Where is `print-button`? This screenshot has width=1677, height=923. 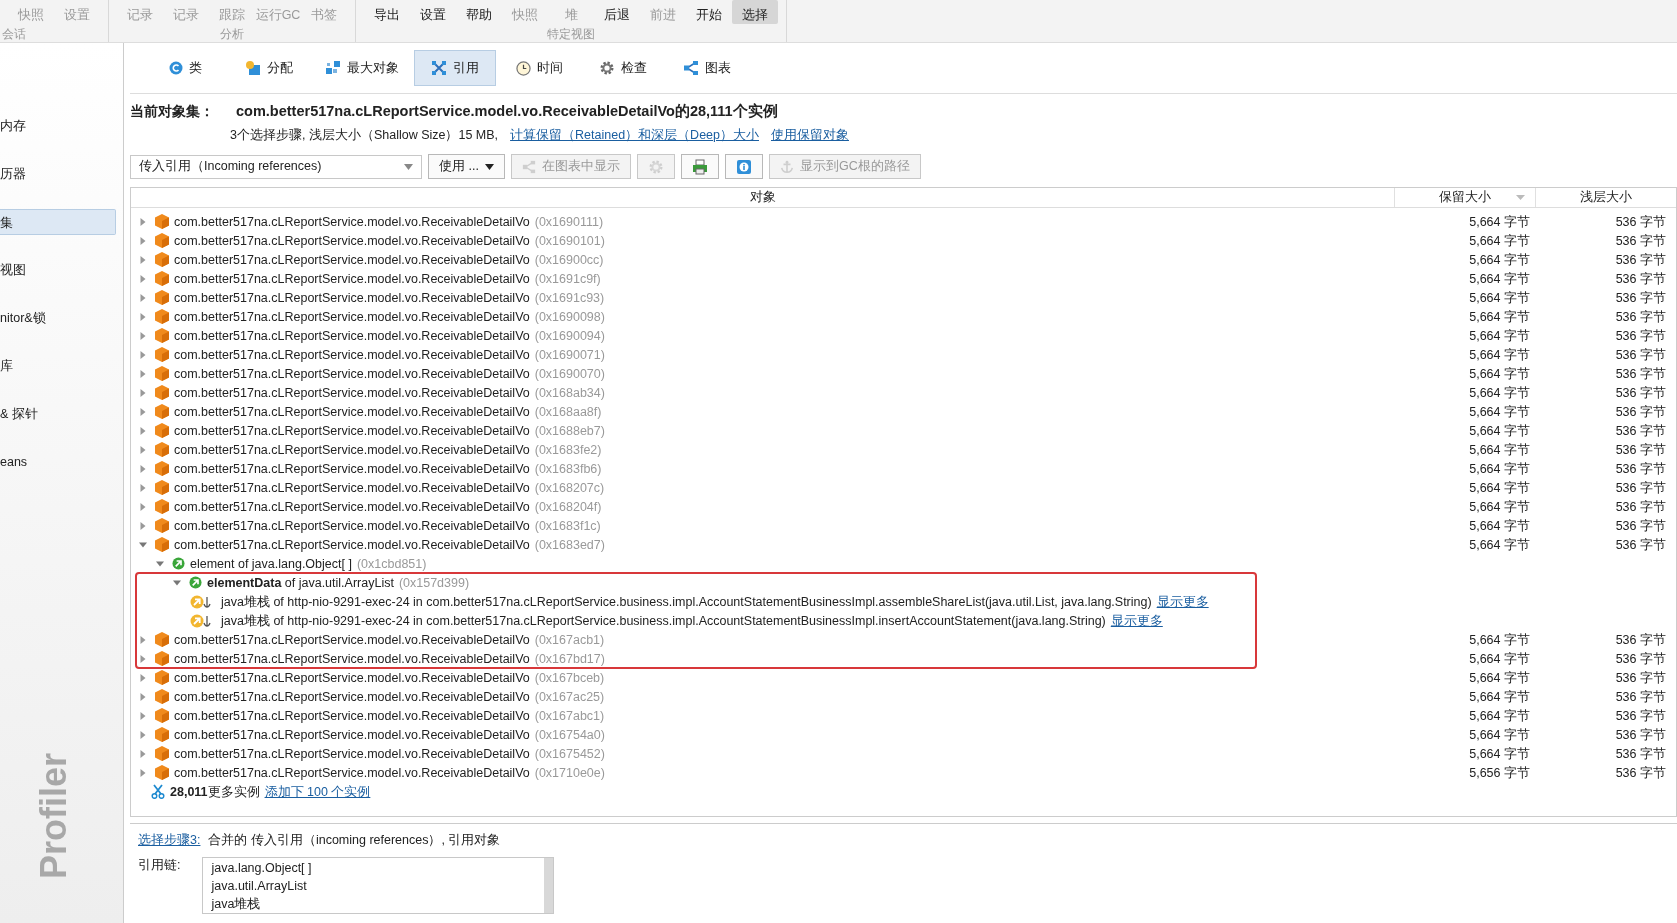 print-button is located at coordinates (699, 166).